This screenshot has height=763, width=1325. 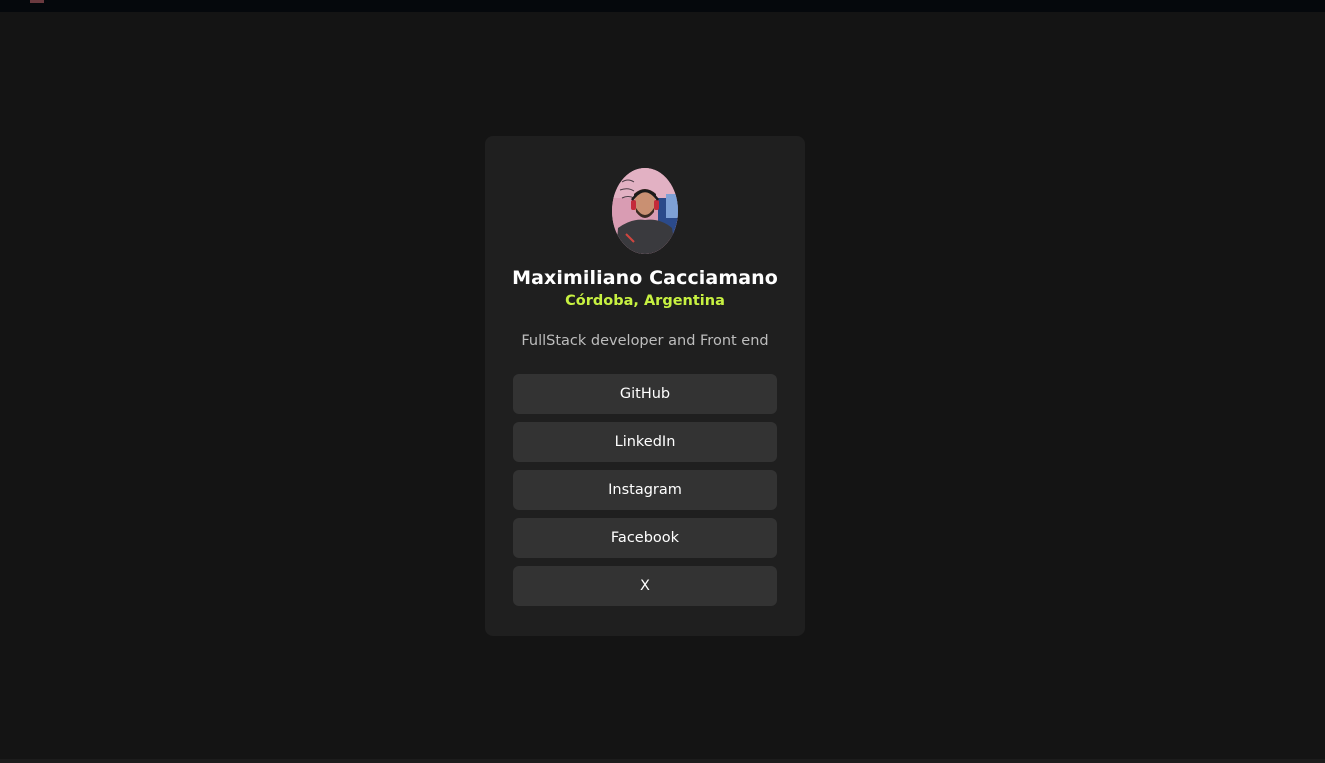 I want to click on avatar, so click(x=645, y=211).